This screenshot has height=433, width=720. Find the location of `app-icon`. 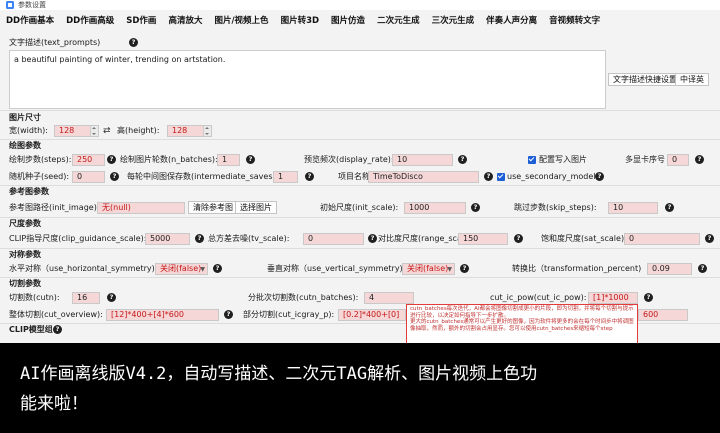

app-icon is located at coordinates (10, 5).